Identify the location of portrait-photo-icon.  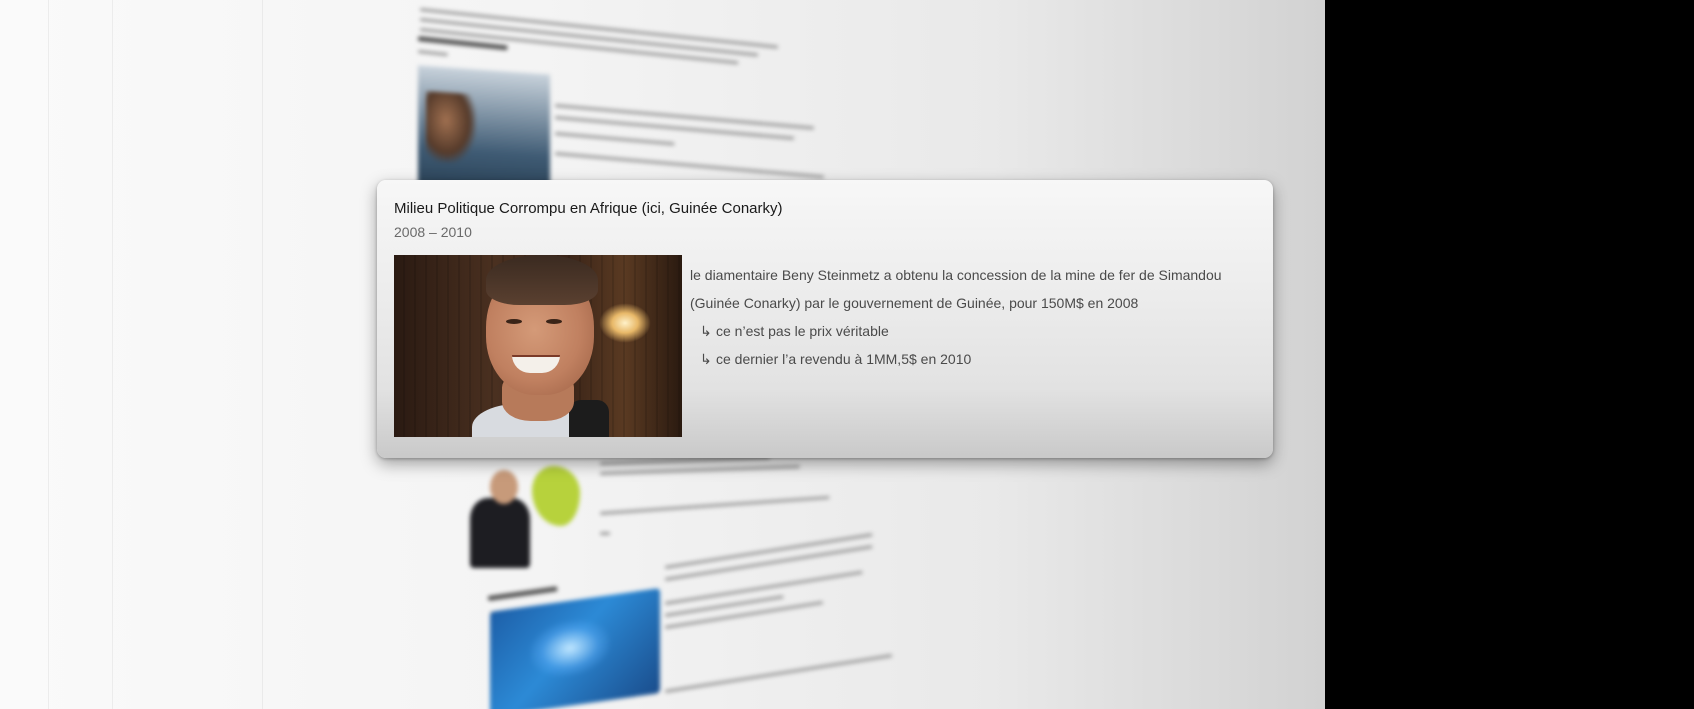
(538, 346).